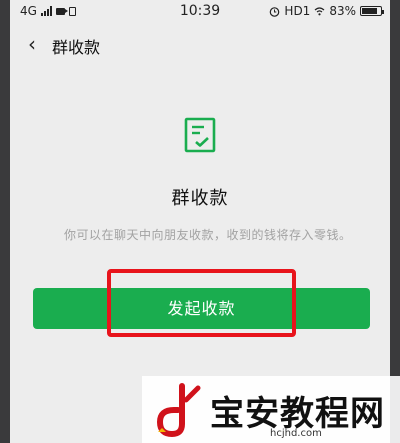 The image size is (400, 443). Describe the element at coordinates (271, 409) in the screenshot. I see `watermark: 宝安教程网 hcjhd.com` at that location.